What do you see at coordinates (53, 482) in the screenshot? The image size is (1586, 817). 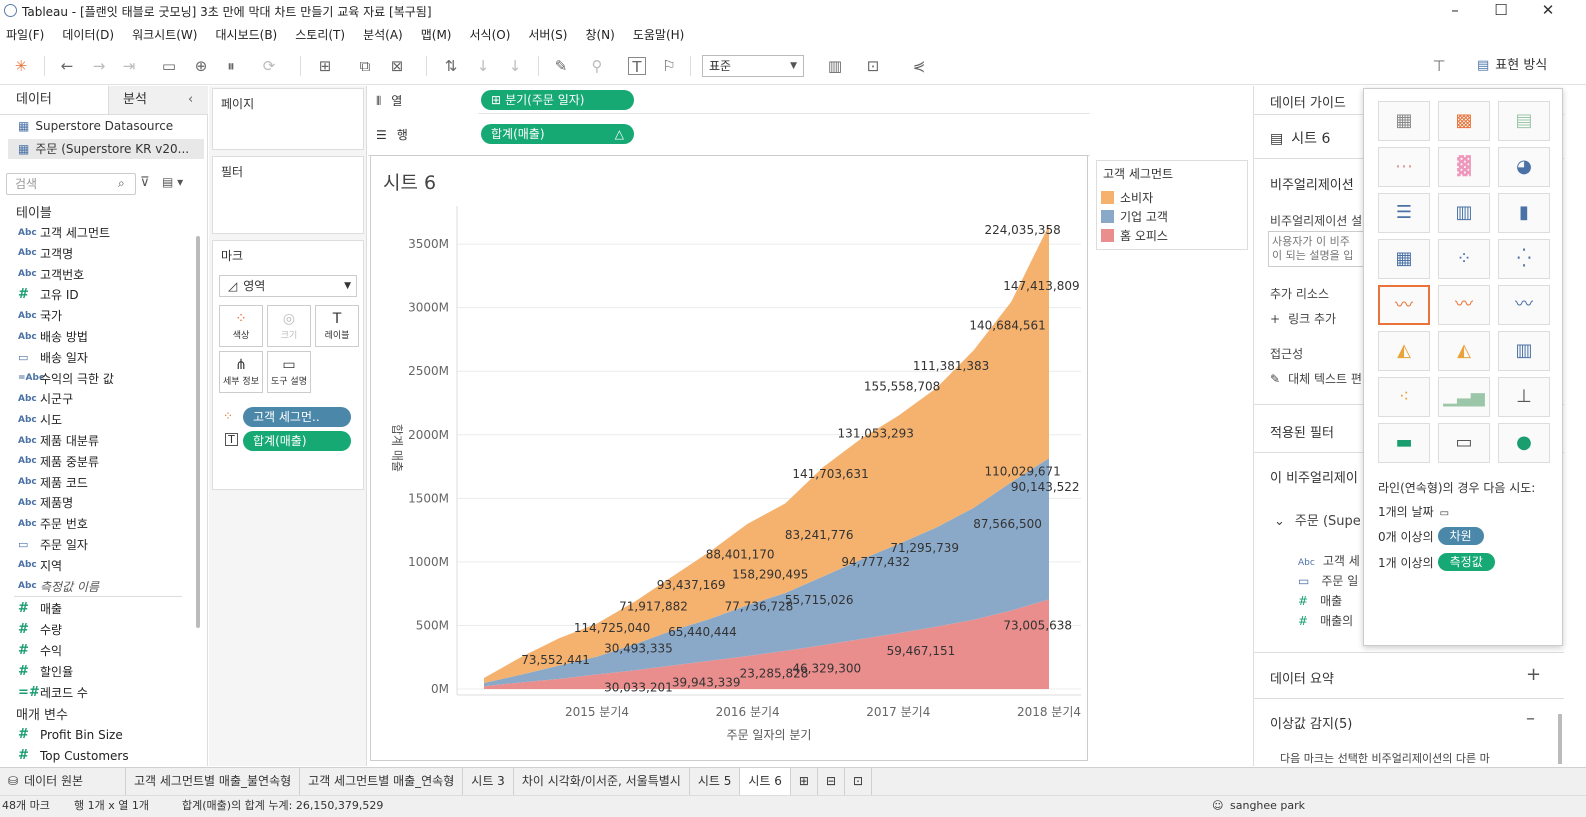 I see `field-item: Abc 제품 코드` at bounding box center [53, 482].